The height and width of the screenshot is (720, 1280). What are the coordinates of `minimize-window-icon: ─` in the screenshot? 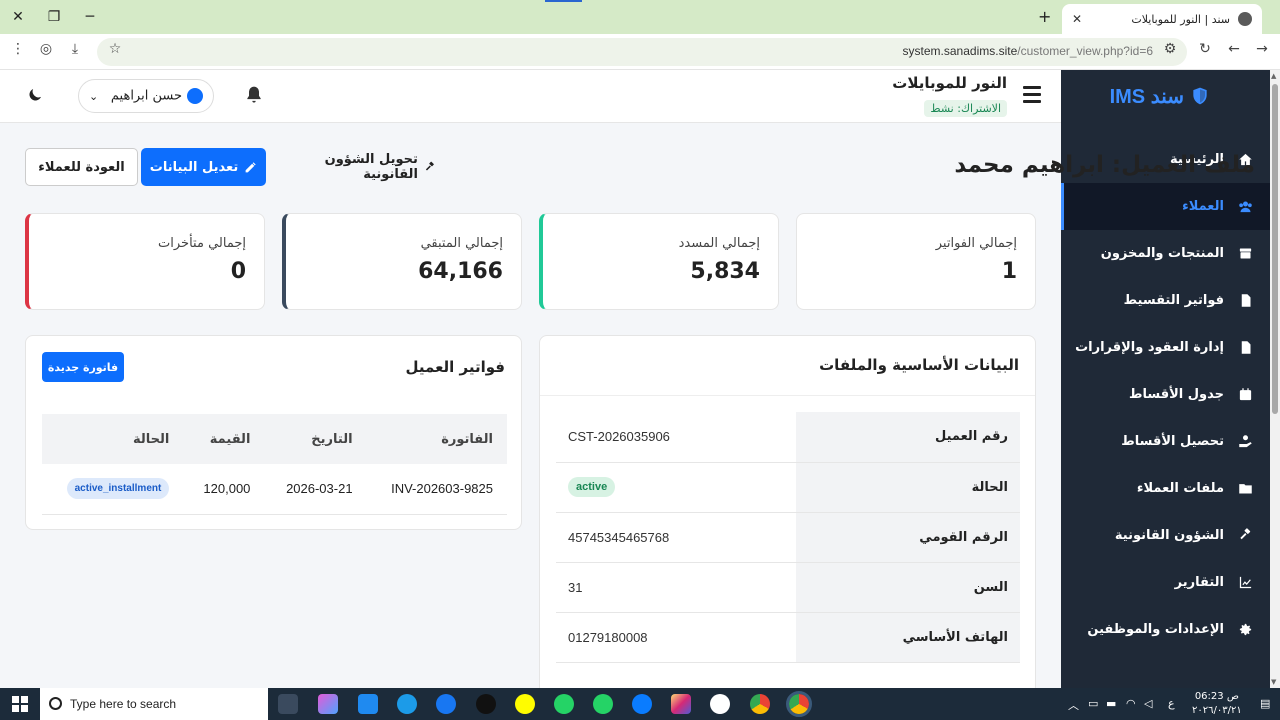 It's located at (90, 17).